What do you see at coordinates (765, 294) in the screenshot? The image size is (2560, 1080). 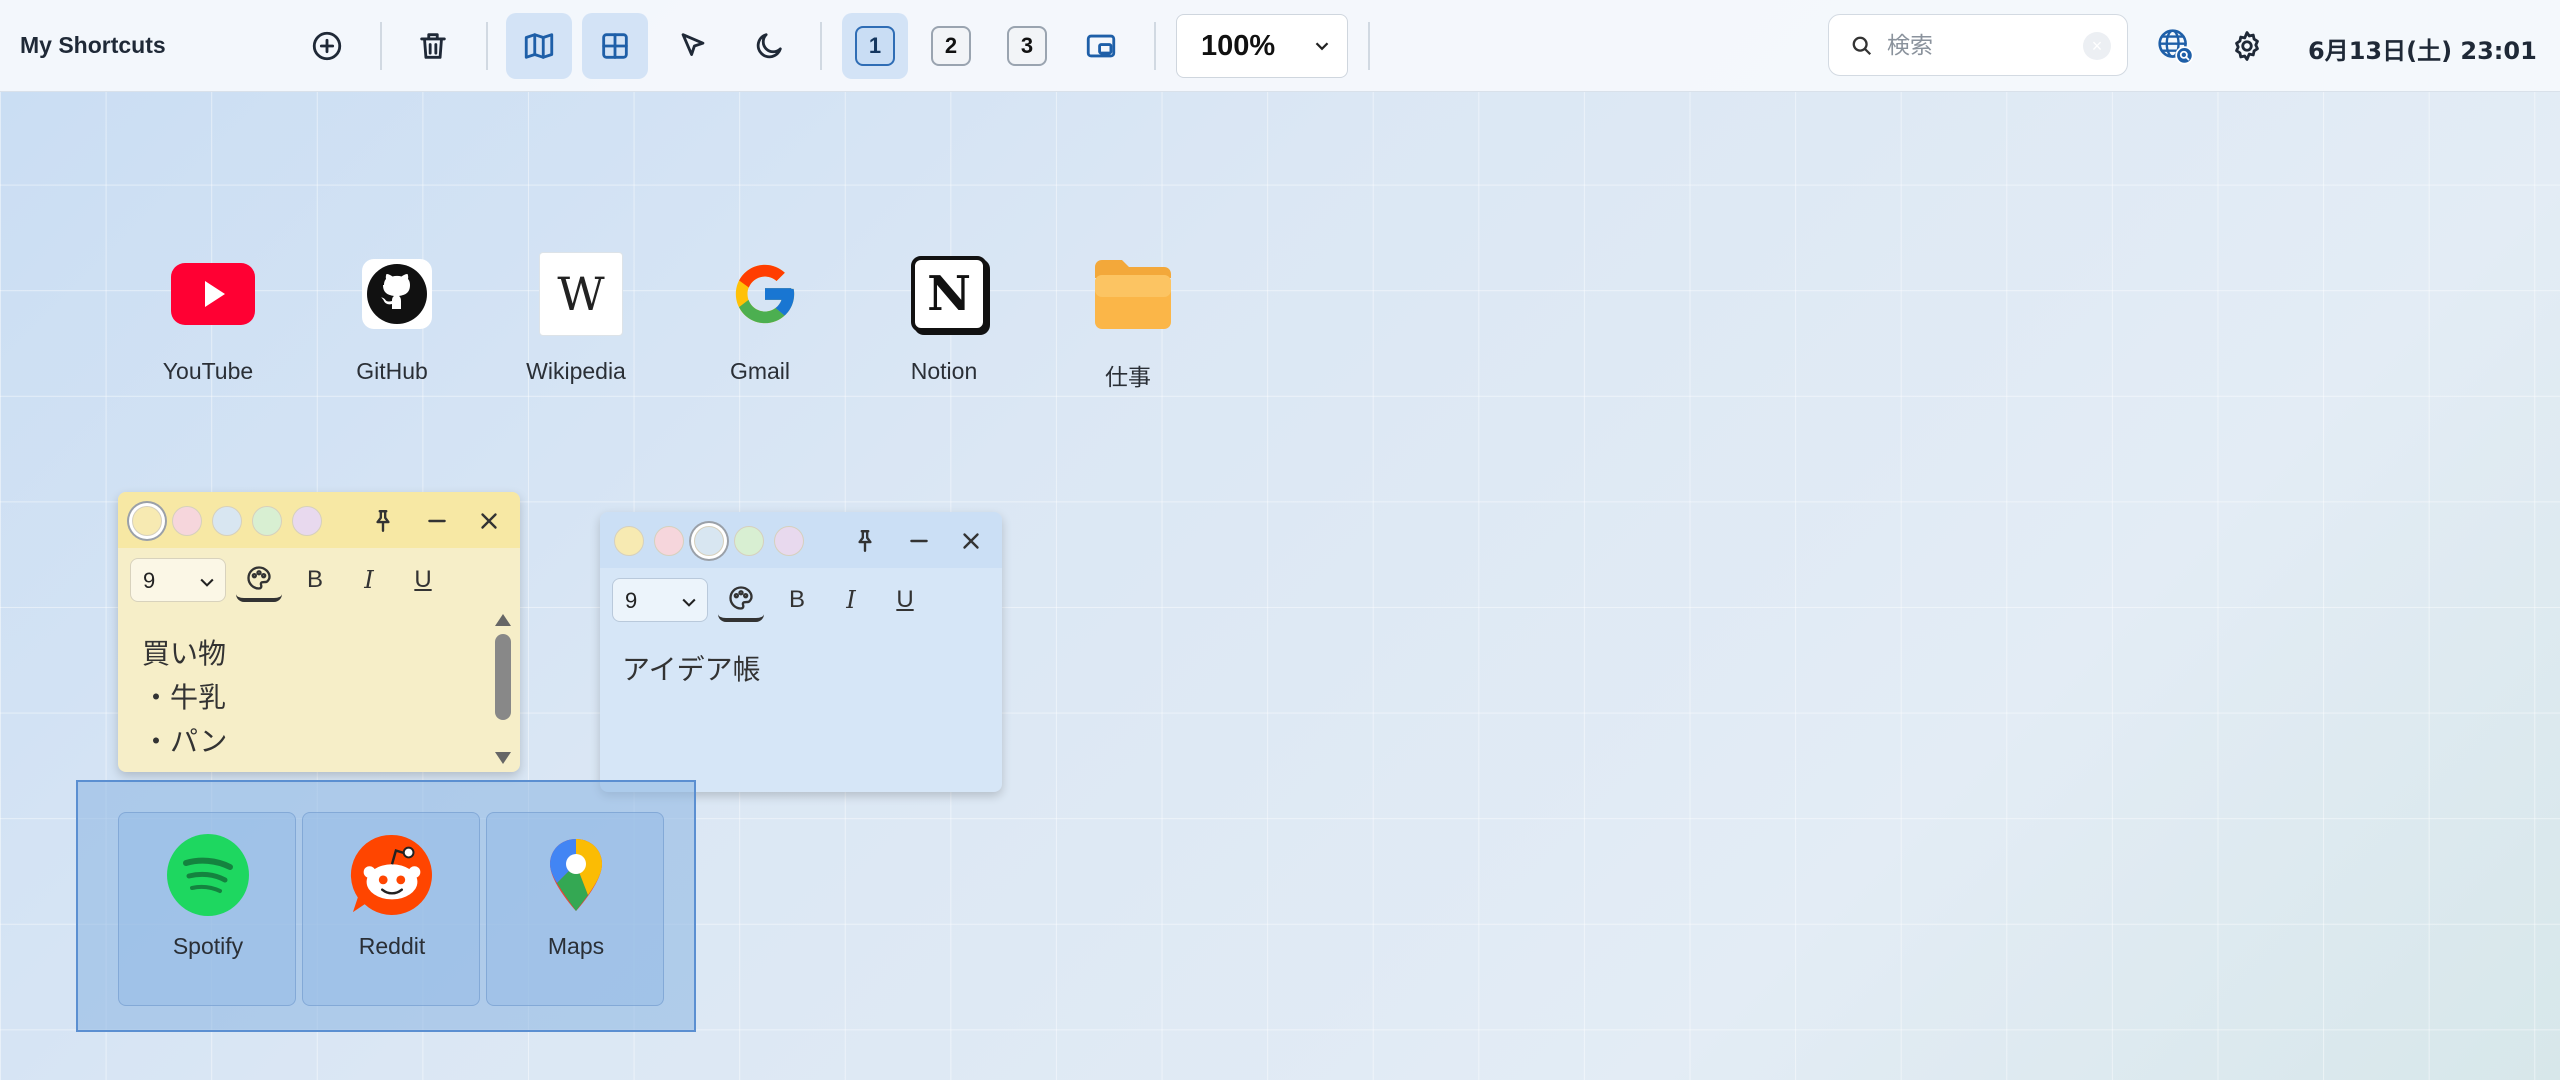 I see `google-icon` at bounding box center [765, 294].